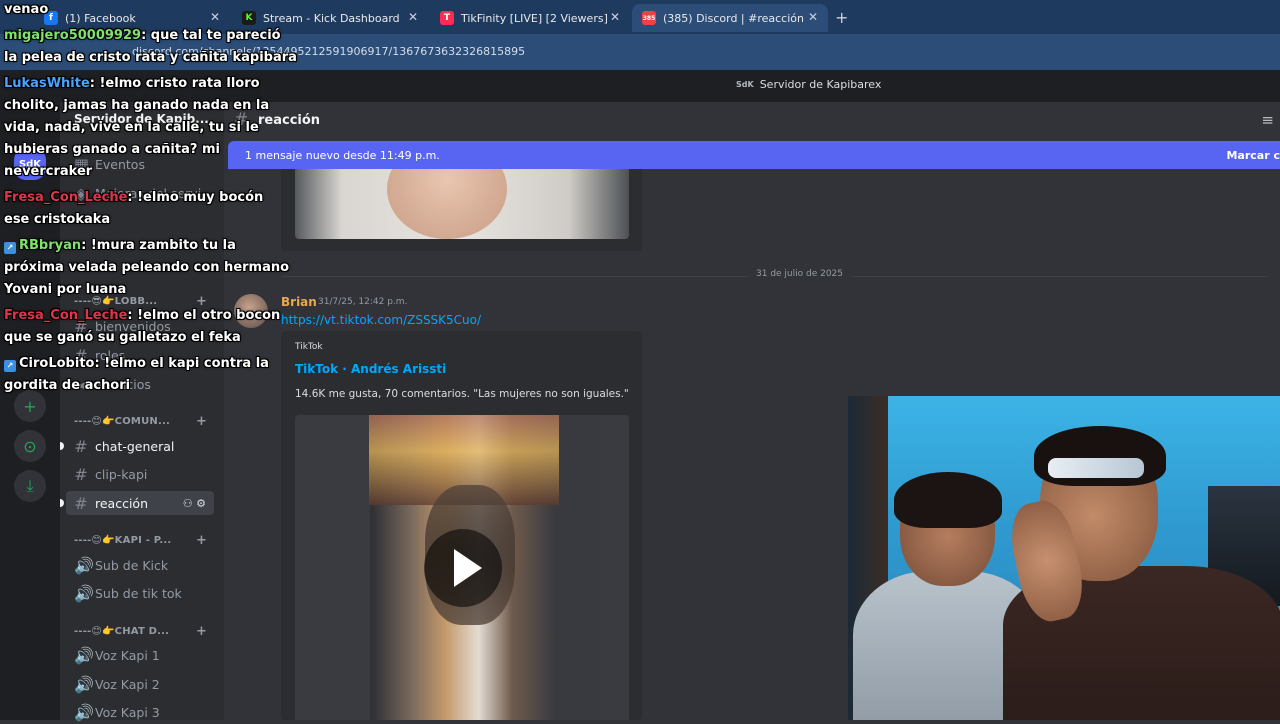 The height and width of the screenshot is (724, 1280). Describe the element at coordinates (841, 17) in the screenshot. I see `new-tab-button: +` at that location.